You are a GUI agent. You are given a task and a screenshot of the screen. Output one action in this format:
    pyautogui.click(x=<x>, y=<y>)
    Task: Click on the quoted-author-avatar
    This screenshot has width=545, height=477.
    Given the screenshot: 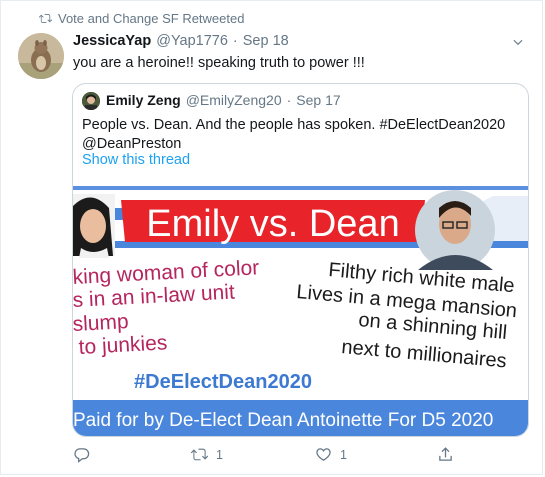 What is the action you would take?
    pyautogui.click(x=91, y=101)
    